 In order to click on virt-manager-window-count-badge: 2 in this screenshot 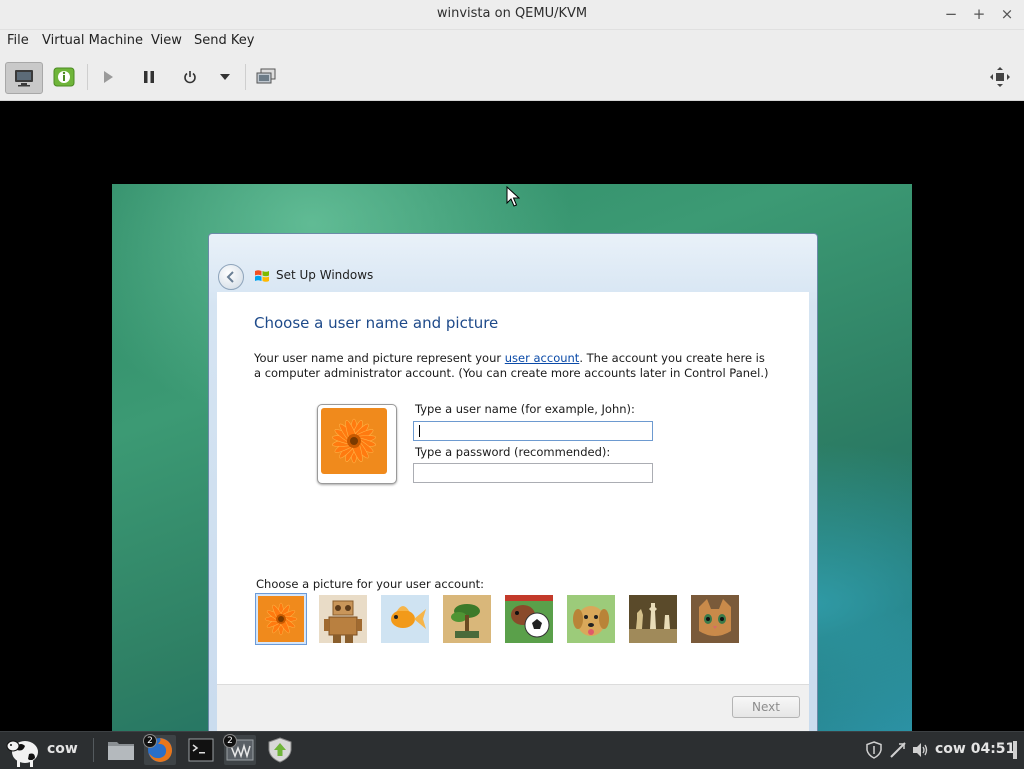, I will do `click(230, 741)`.